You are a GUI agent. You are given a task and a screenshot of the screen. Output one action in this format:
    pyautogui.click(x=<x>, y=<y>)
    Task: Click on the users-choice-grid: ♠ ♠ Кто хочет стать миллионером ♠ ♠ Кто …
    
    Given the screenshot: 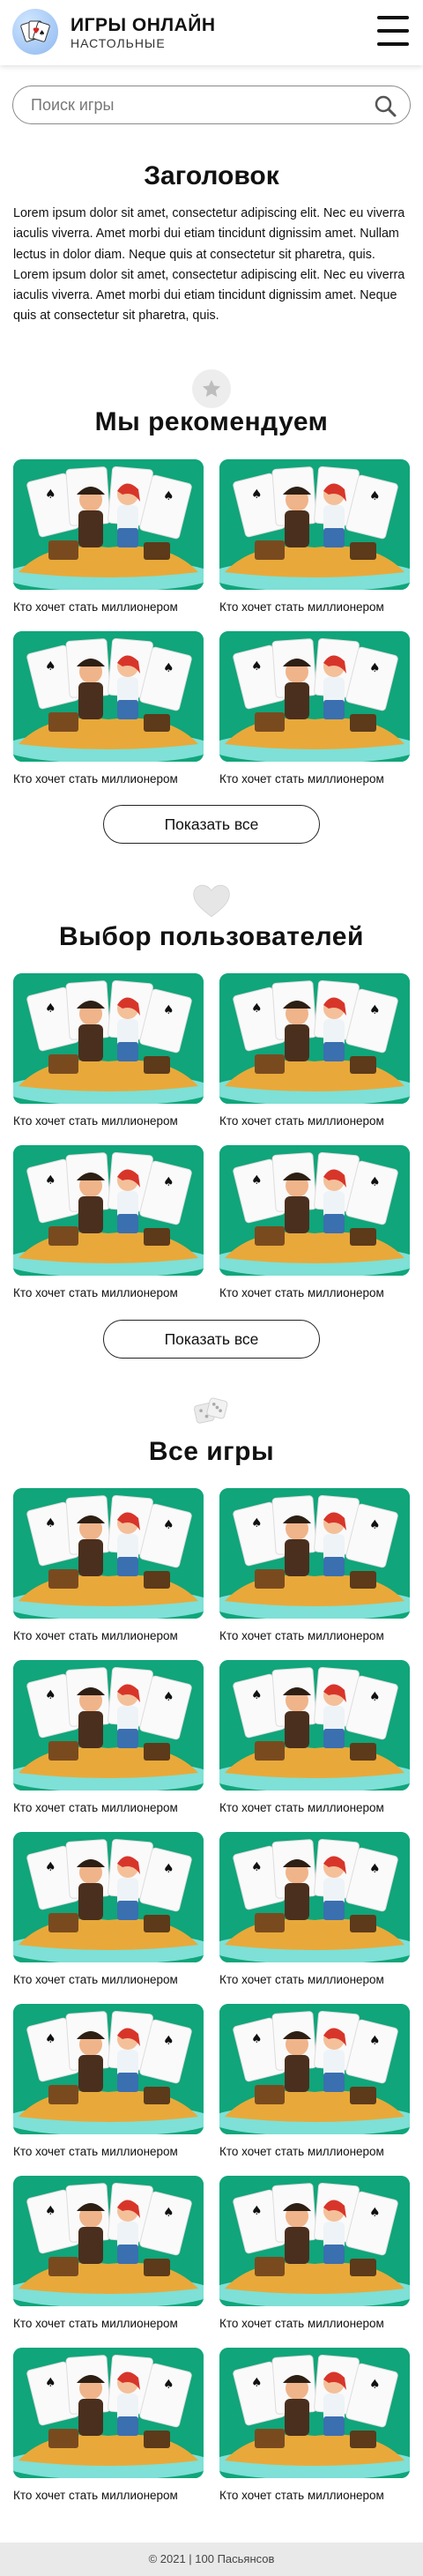 What is the action you would take?
    pyautogui.click(x=212, y=1145)
    